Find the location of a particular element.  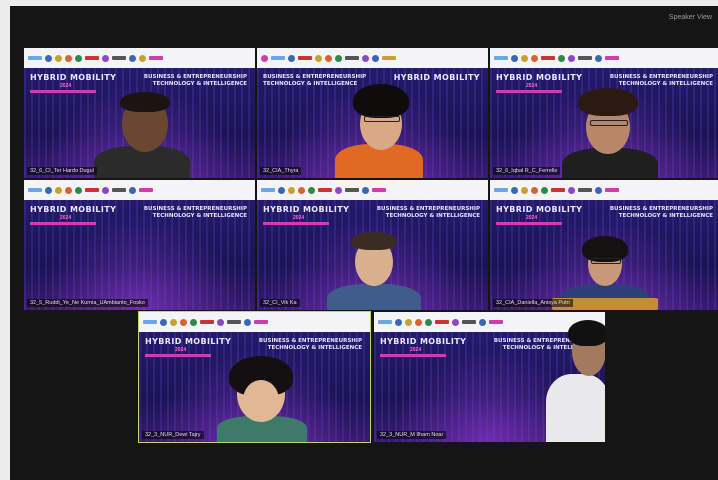

participant-name: 32_3_NUR_M Ilham Noar is located at coordinates (412, 435).